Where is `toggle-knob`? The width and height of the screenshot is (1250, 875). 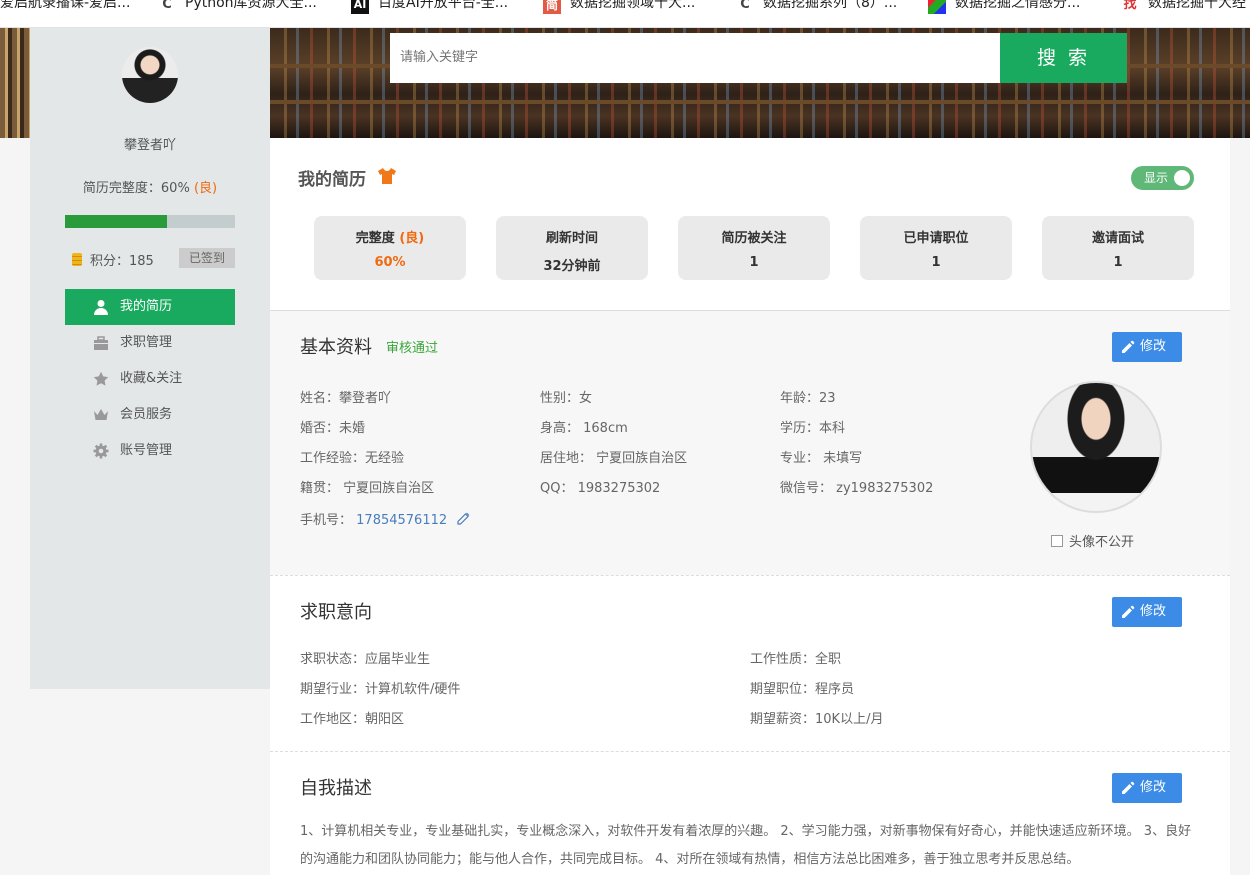 toggle-knob is located at coordinates (1182, 178).